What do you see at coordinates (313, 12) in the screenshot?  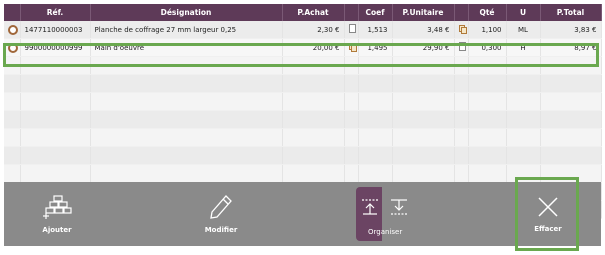 I see `col-purchase-price-header: P.Achat` at bounding box center [313, 12].